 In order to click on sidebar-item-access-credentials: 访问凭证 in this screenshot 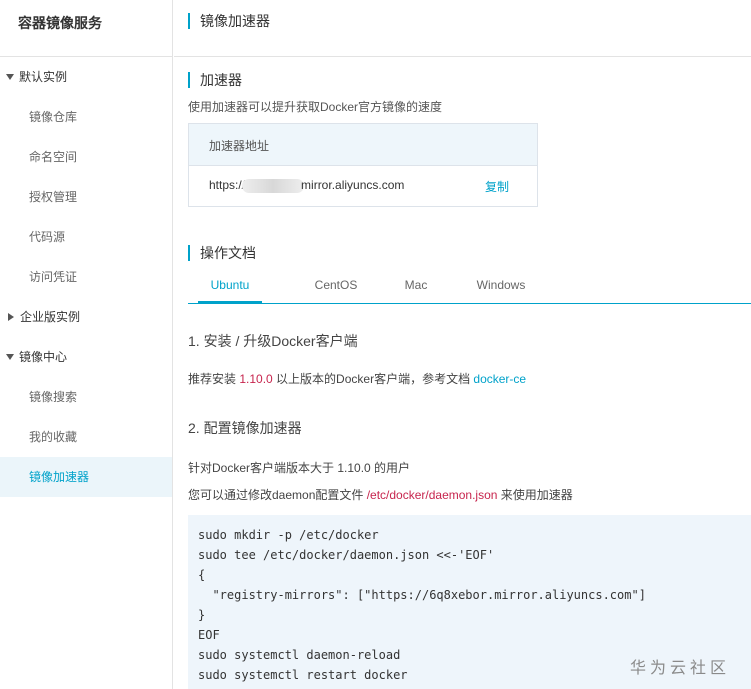, I will do `click(86, 277)`.